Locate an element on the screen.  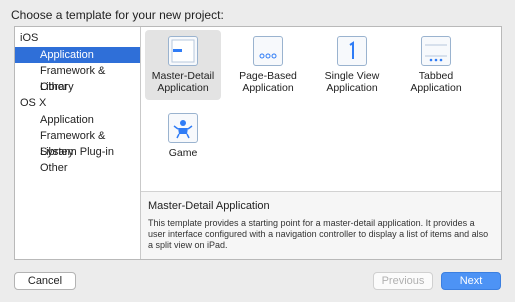
sidebar-item-osx-framework-library: Framework & Library is located at coordinates (77, 143).